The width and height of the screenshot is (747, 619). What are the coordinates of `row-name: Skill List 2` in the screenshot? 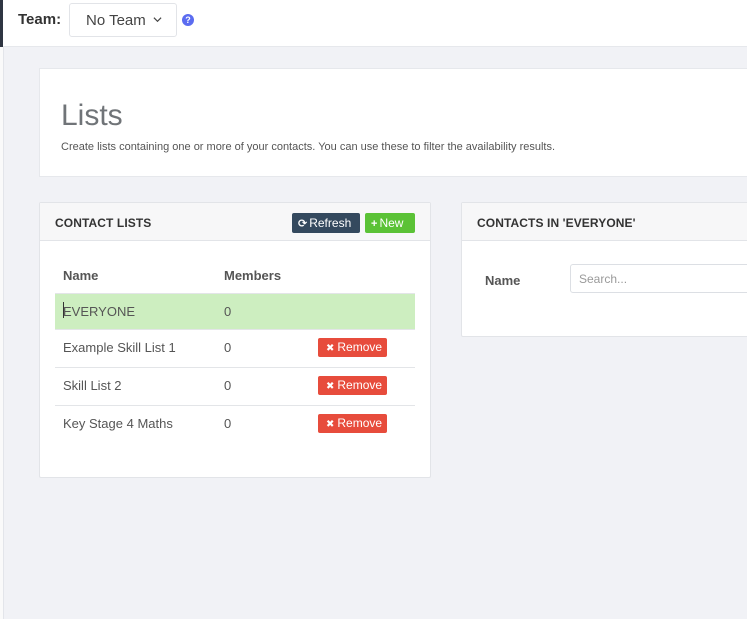 It's located at (92, 385).